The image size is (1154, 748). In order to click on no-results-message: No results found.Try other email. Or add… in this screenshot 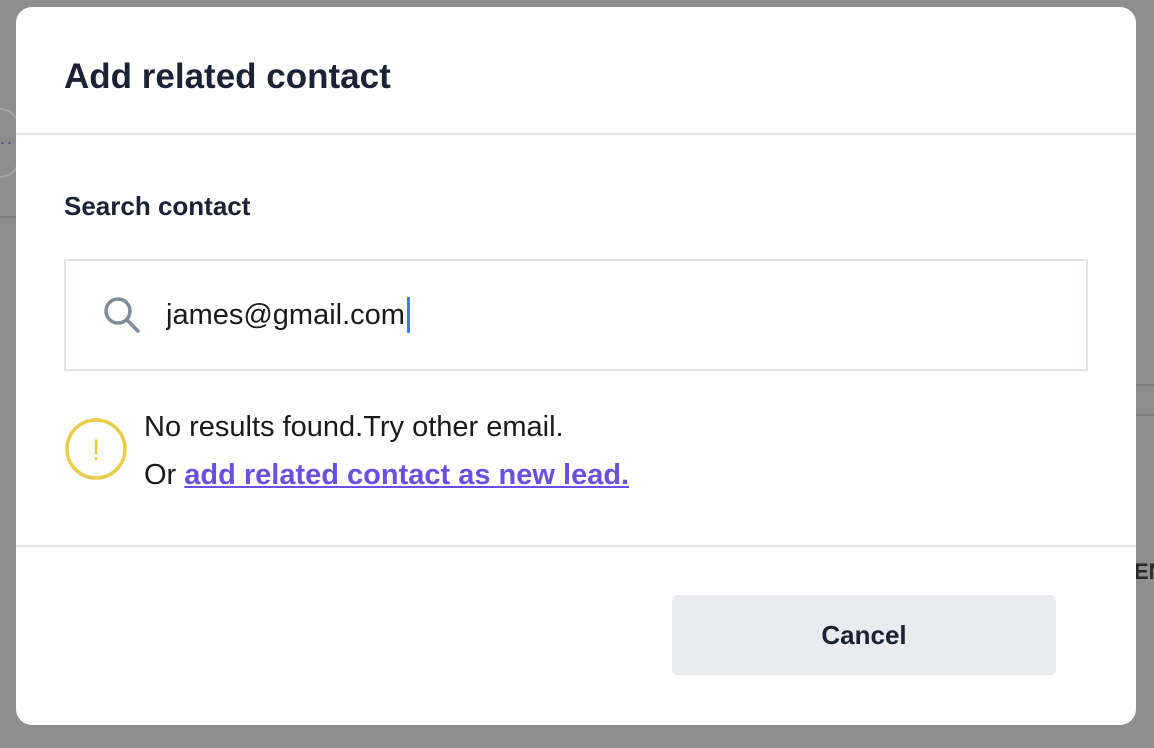, I will do `click(386, 451)`.